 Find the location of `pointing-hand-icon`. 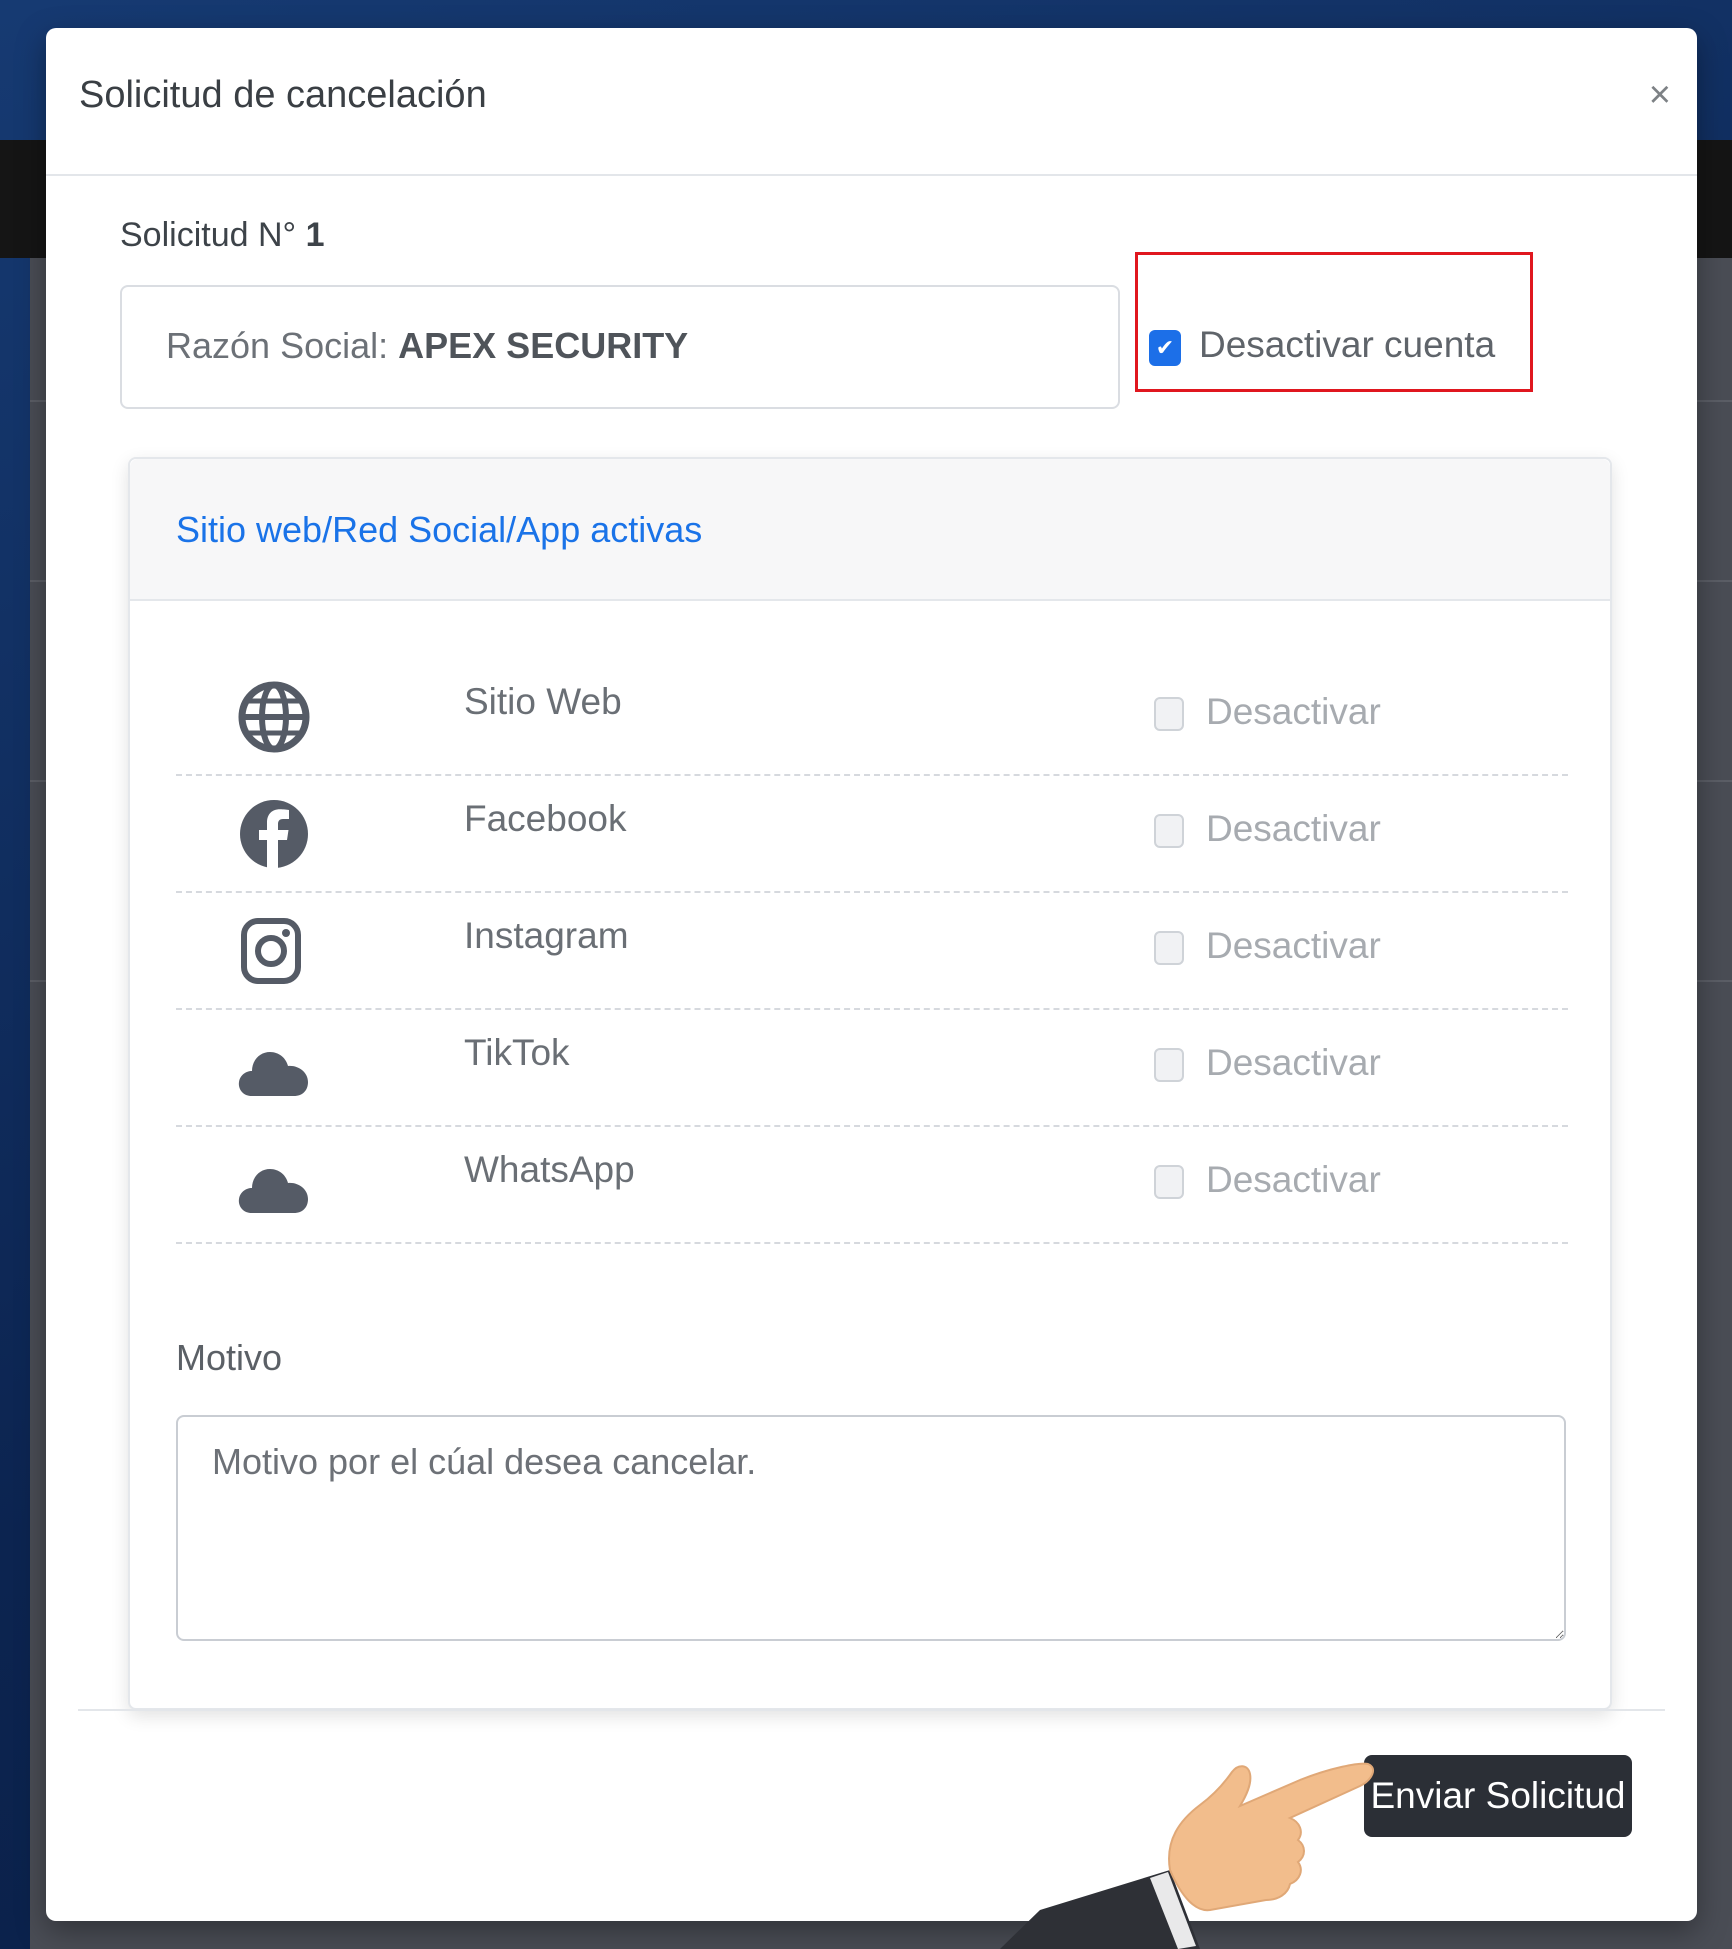

pointing-hand-icon is located at coordinates (1187, 1855).